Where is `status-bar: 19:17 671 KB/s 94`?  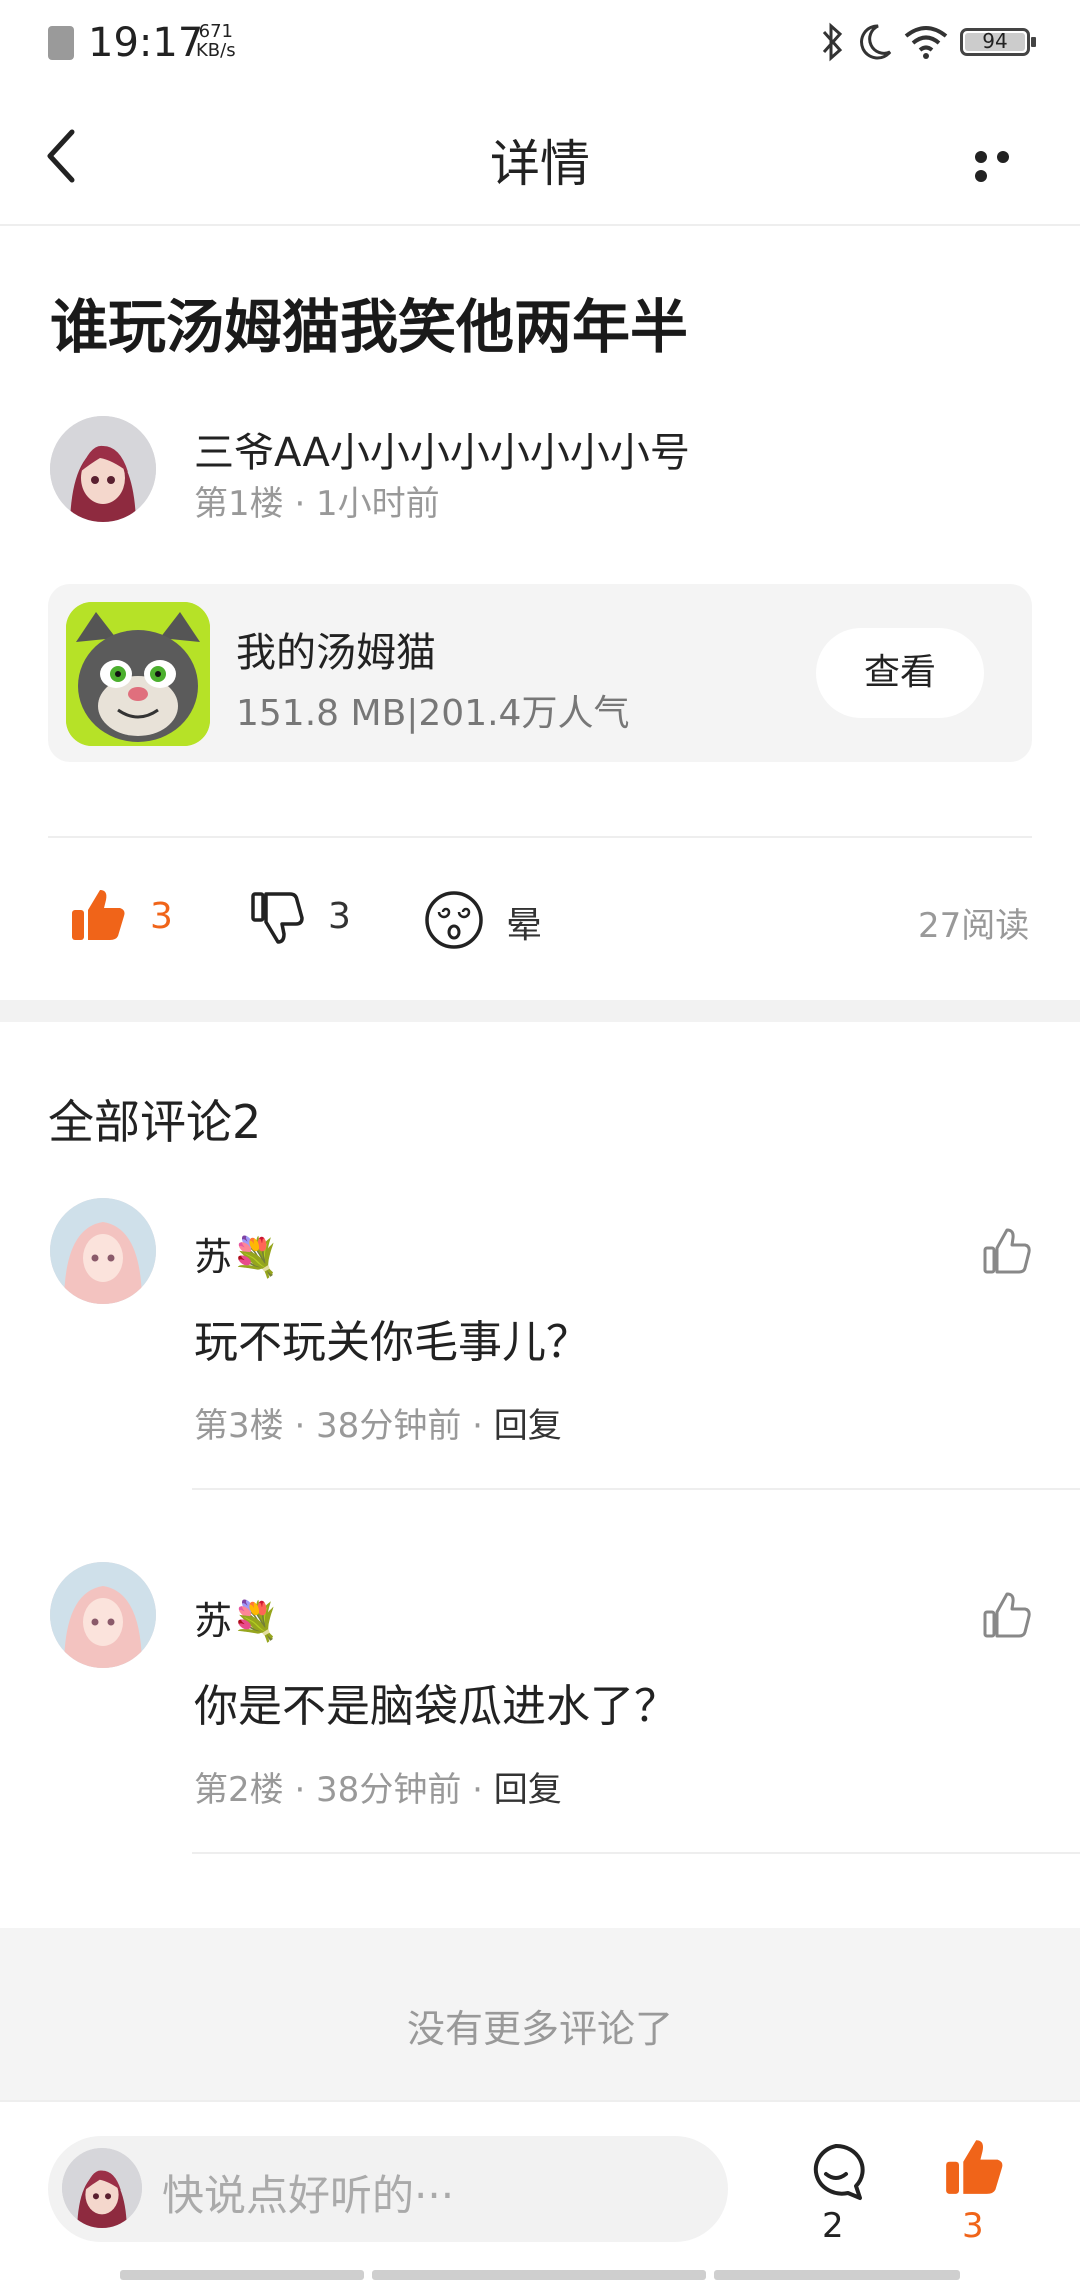 status-bar: 19:17 671 KB/s 94 is located at coordinates (540, 42).